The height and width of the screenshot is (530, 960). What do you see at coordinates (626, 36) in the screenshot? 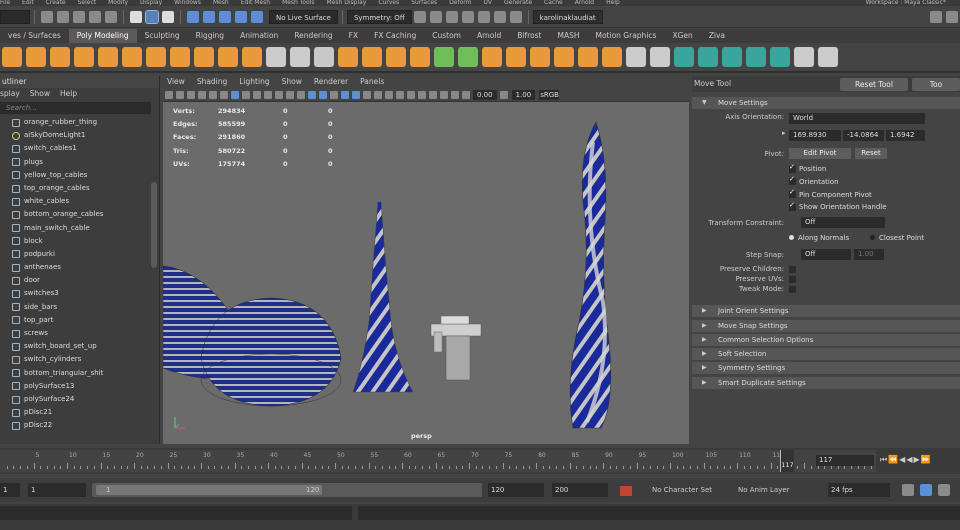
I see `shelf-tab: Motion Graphics` at bounding box center [626, 36].